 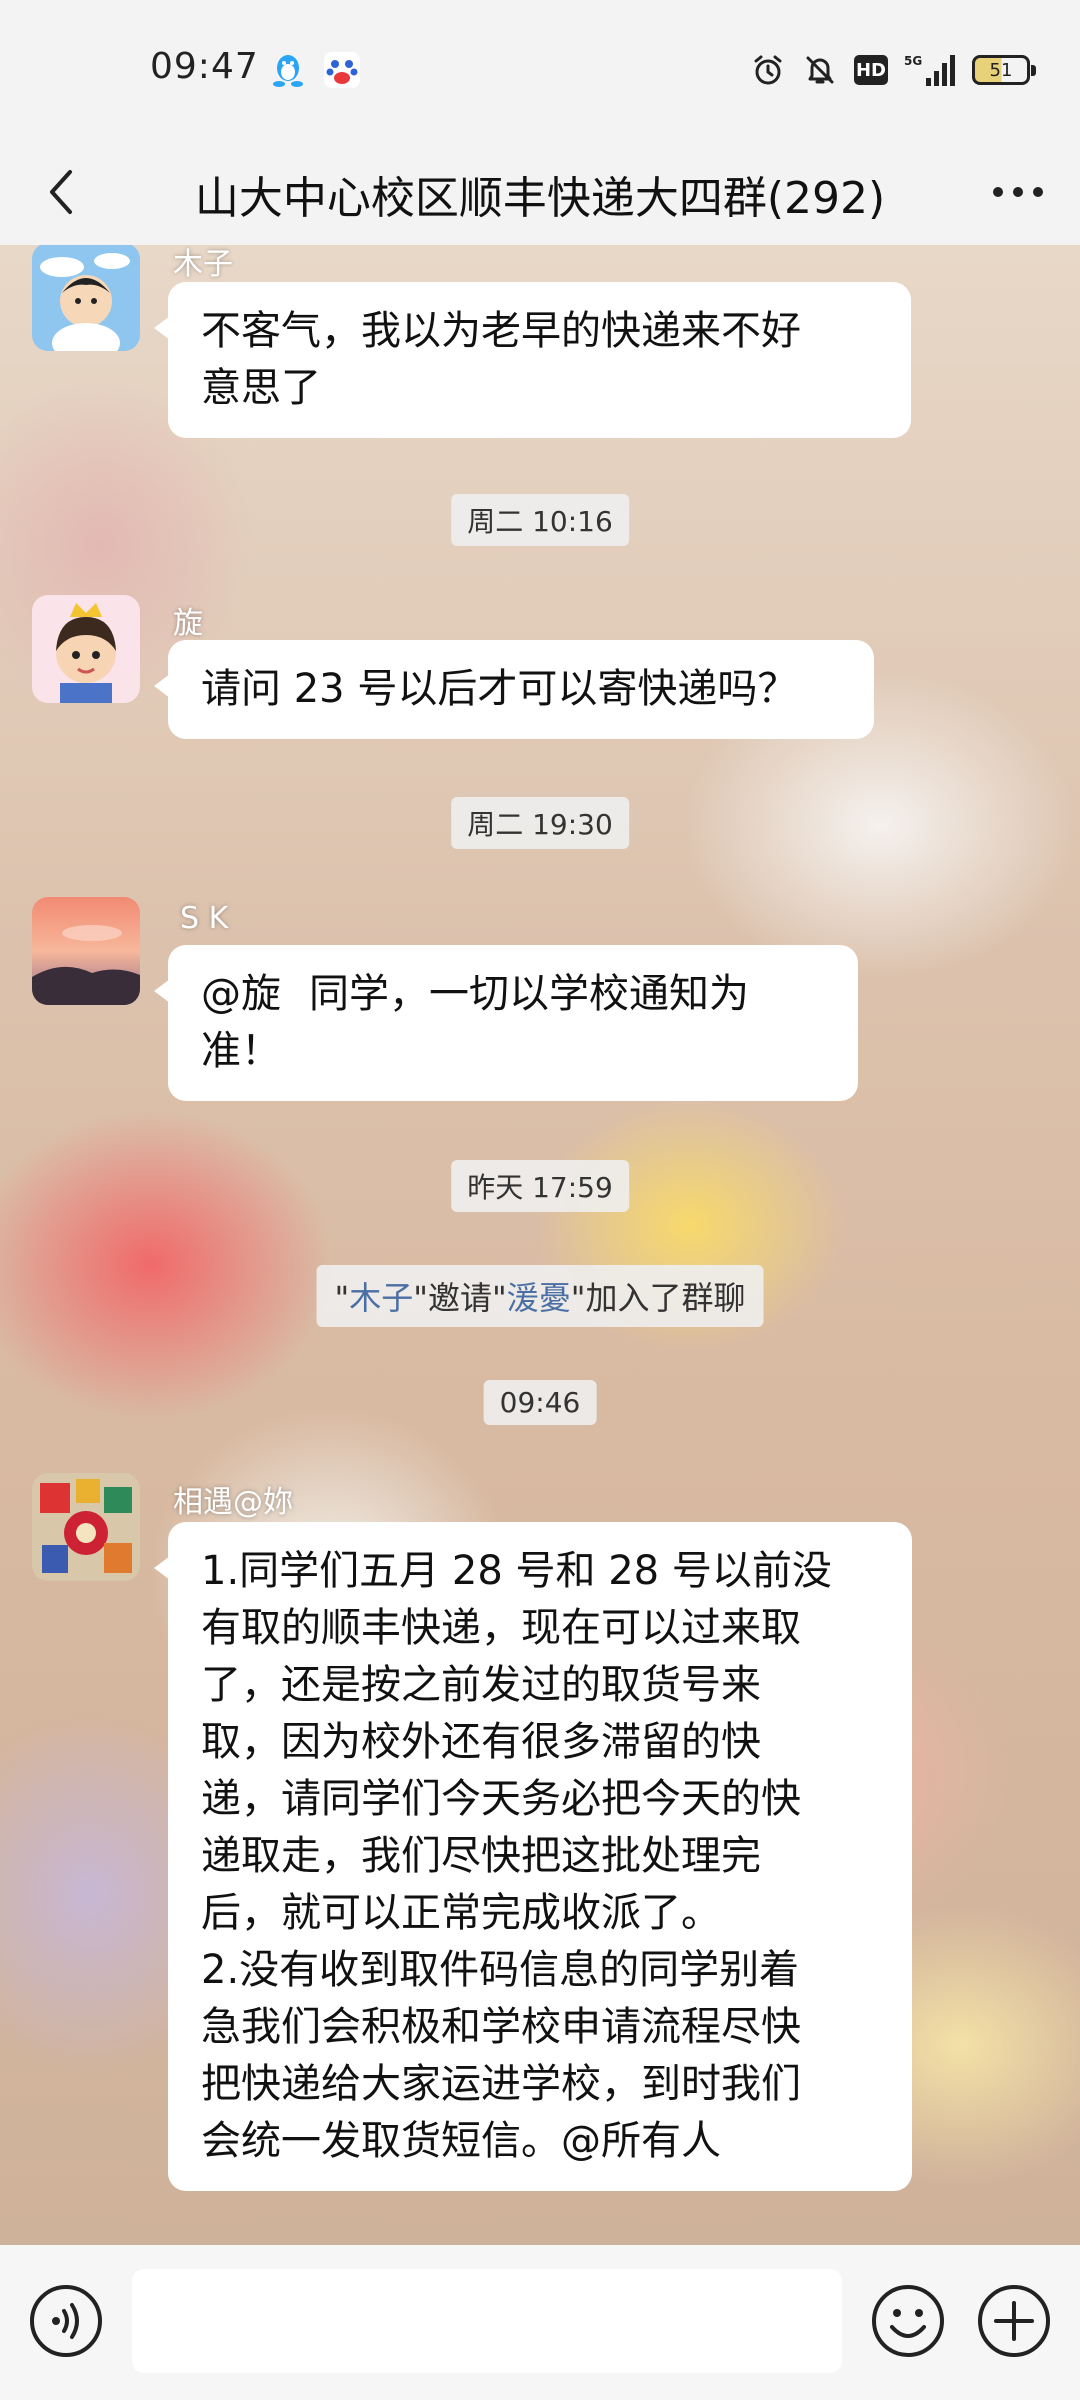 I want to click on battery-indicator: 51, so click(x=1004, y=70).